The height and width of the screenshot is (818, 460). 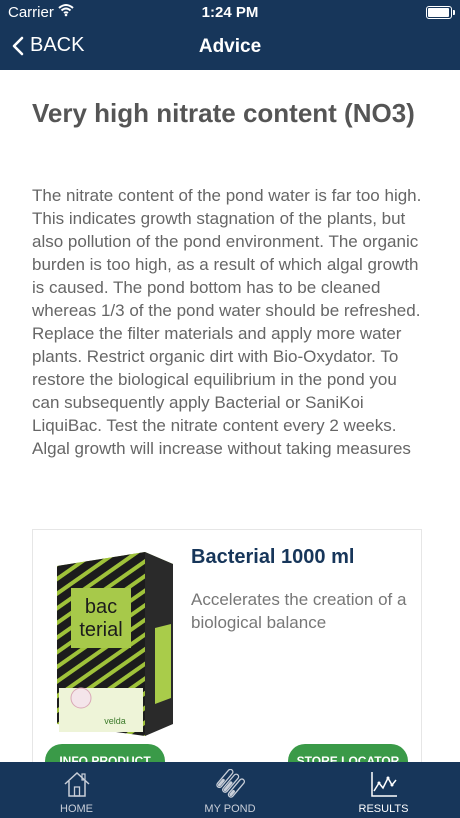 I want to click on info-product-button: INFO PRODUCT, so click(x=105, y=753).